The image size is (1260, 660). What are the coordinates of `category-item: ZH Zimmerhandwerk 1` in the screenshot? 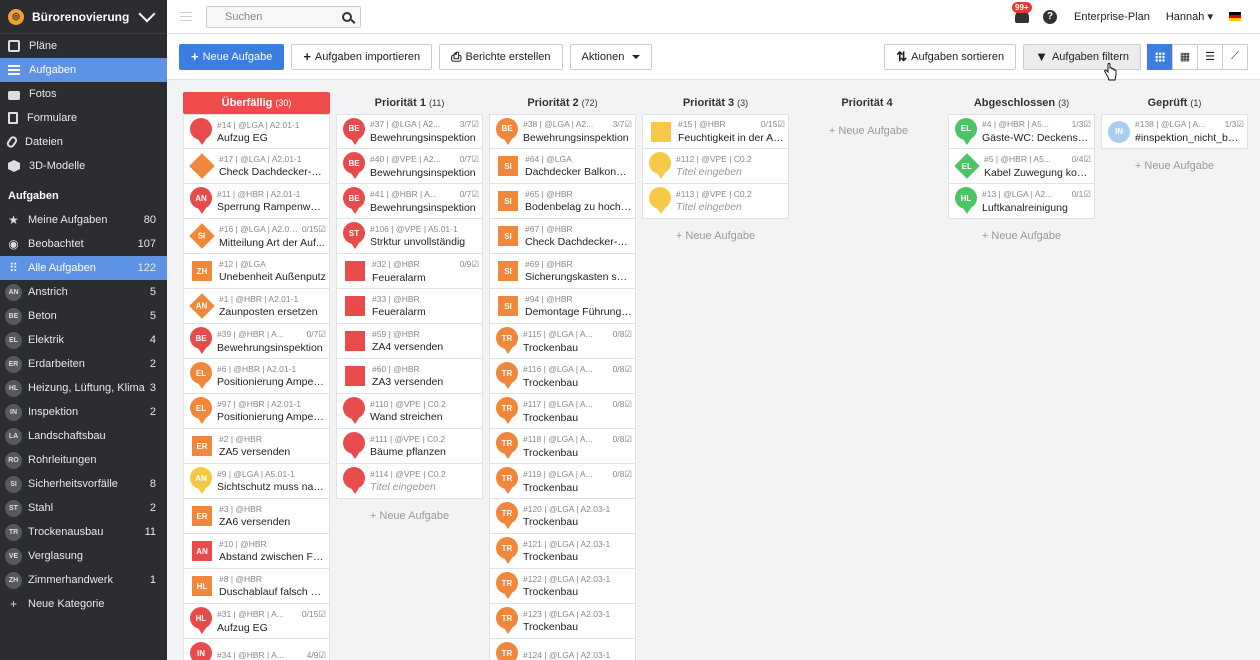 It's located at (83, 580).